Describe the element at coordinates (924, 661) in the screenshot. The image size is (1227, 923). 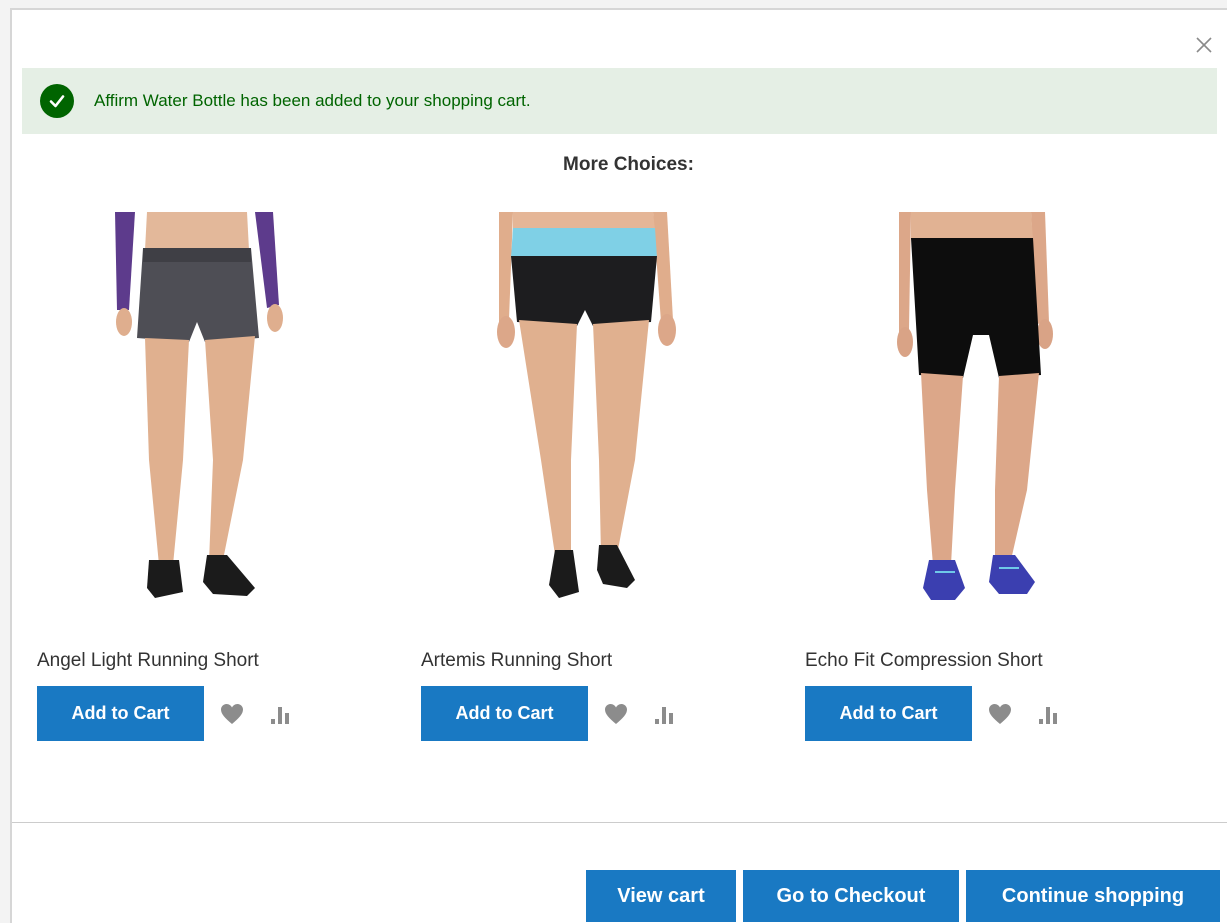
I see `product-name: Echo Fit Compression Short` at that location.